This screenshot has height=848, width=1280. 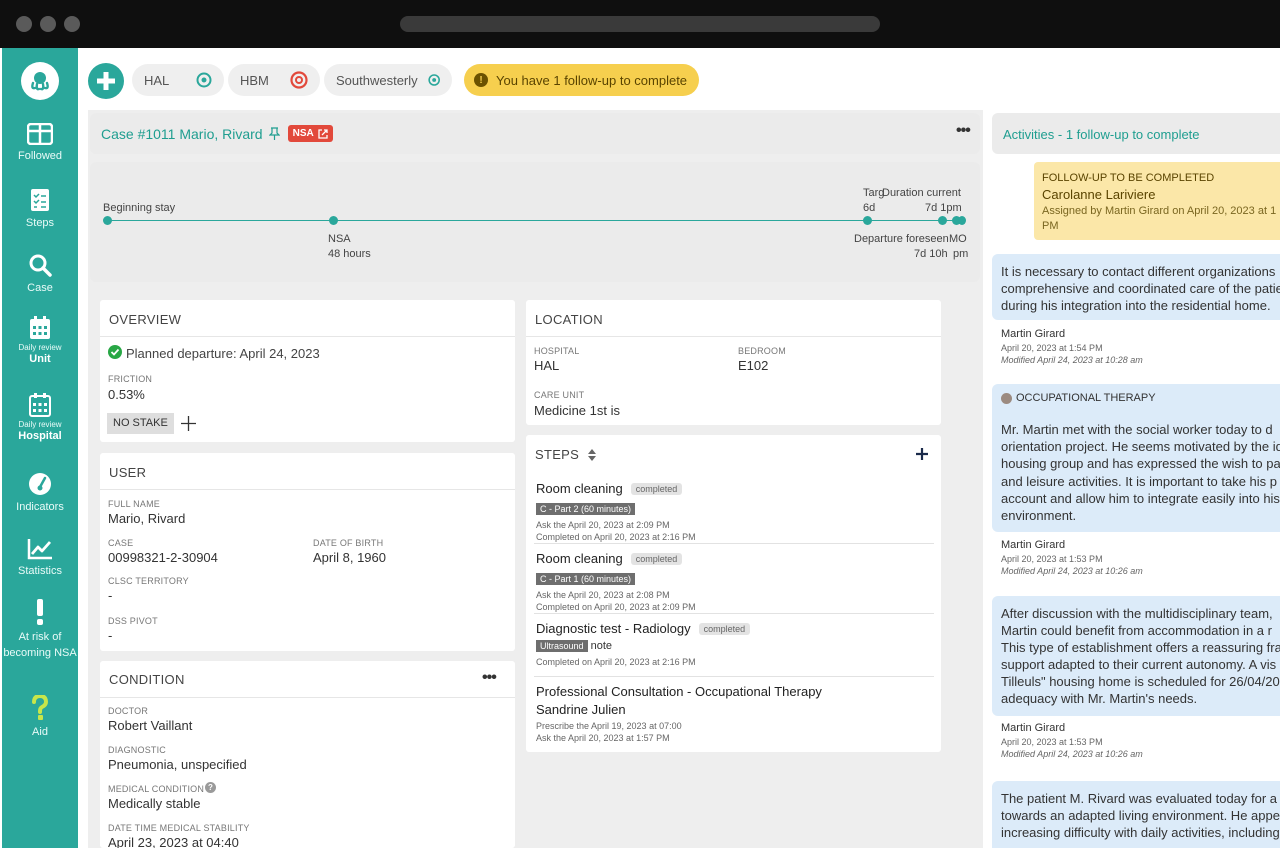 What do you see at coordinates (942, 220) in the screenshot?
I see `timeline-dot-current` at bounding box center [942, 220].